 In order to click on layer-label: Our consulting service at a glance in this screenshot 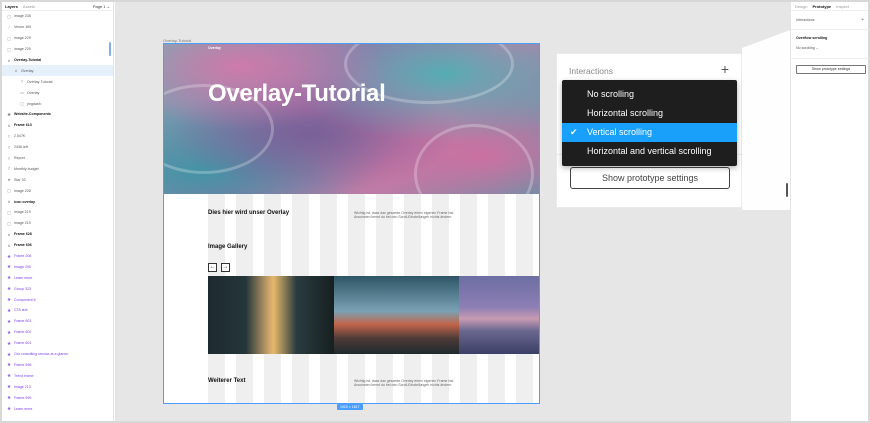, I will do `click(41, 354)`.